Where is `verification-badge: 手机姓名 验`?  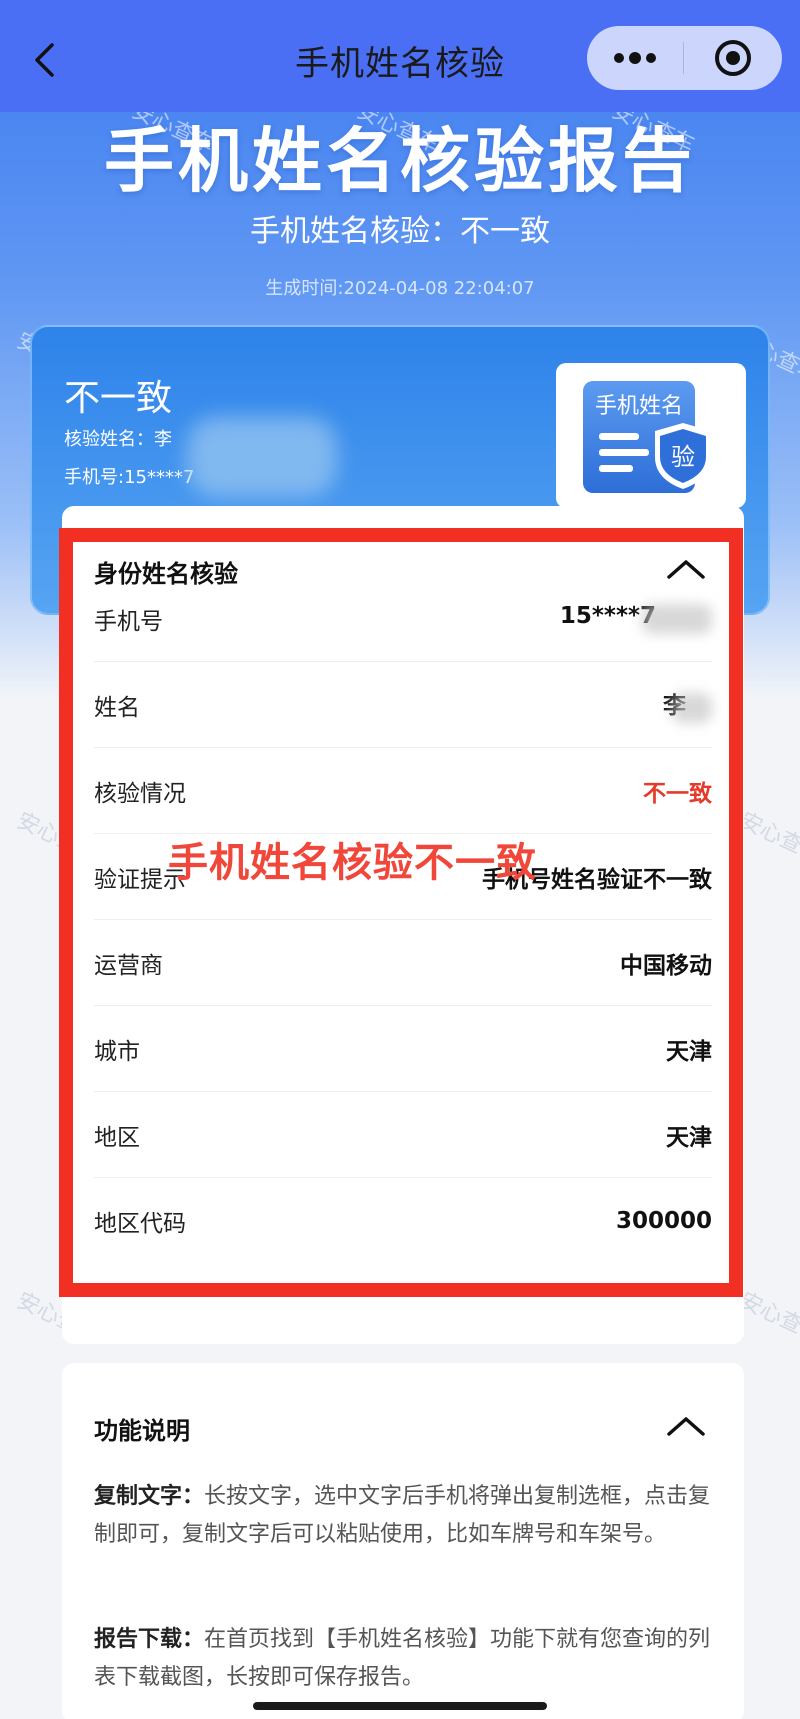
verification-badge: 手机姓名 验 is located at coordinates (651, 435).